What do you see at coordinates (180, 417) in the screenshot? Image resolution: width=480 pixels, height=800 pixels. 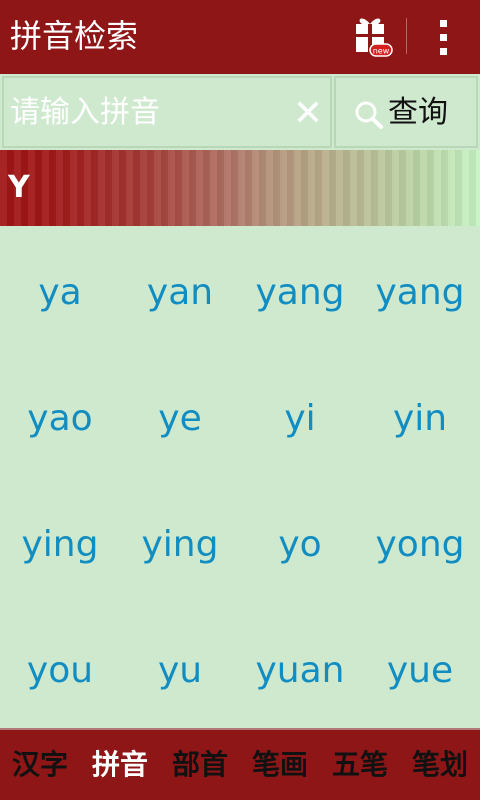 I see `pinyin-item: ye` at bounding box center [180, 417].